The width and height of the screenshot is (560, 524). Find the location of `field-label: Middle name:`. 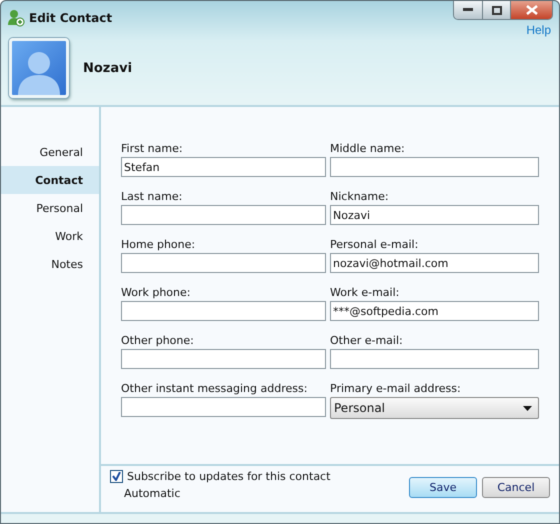

field-label: Middle name: is located at coordinates (368, 148).